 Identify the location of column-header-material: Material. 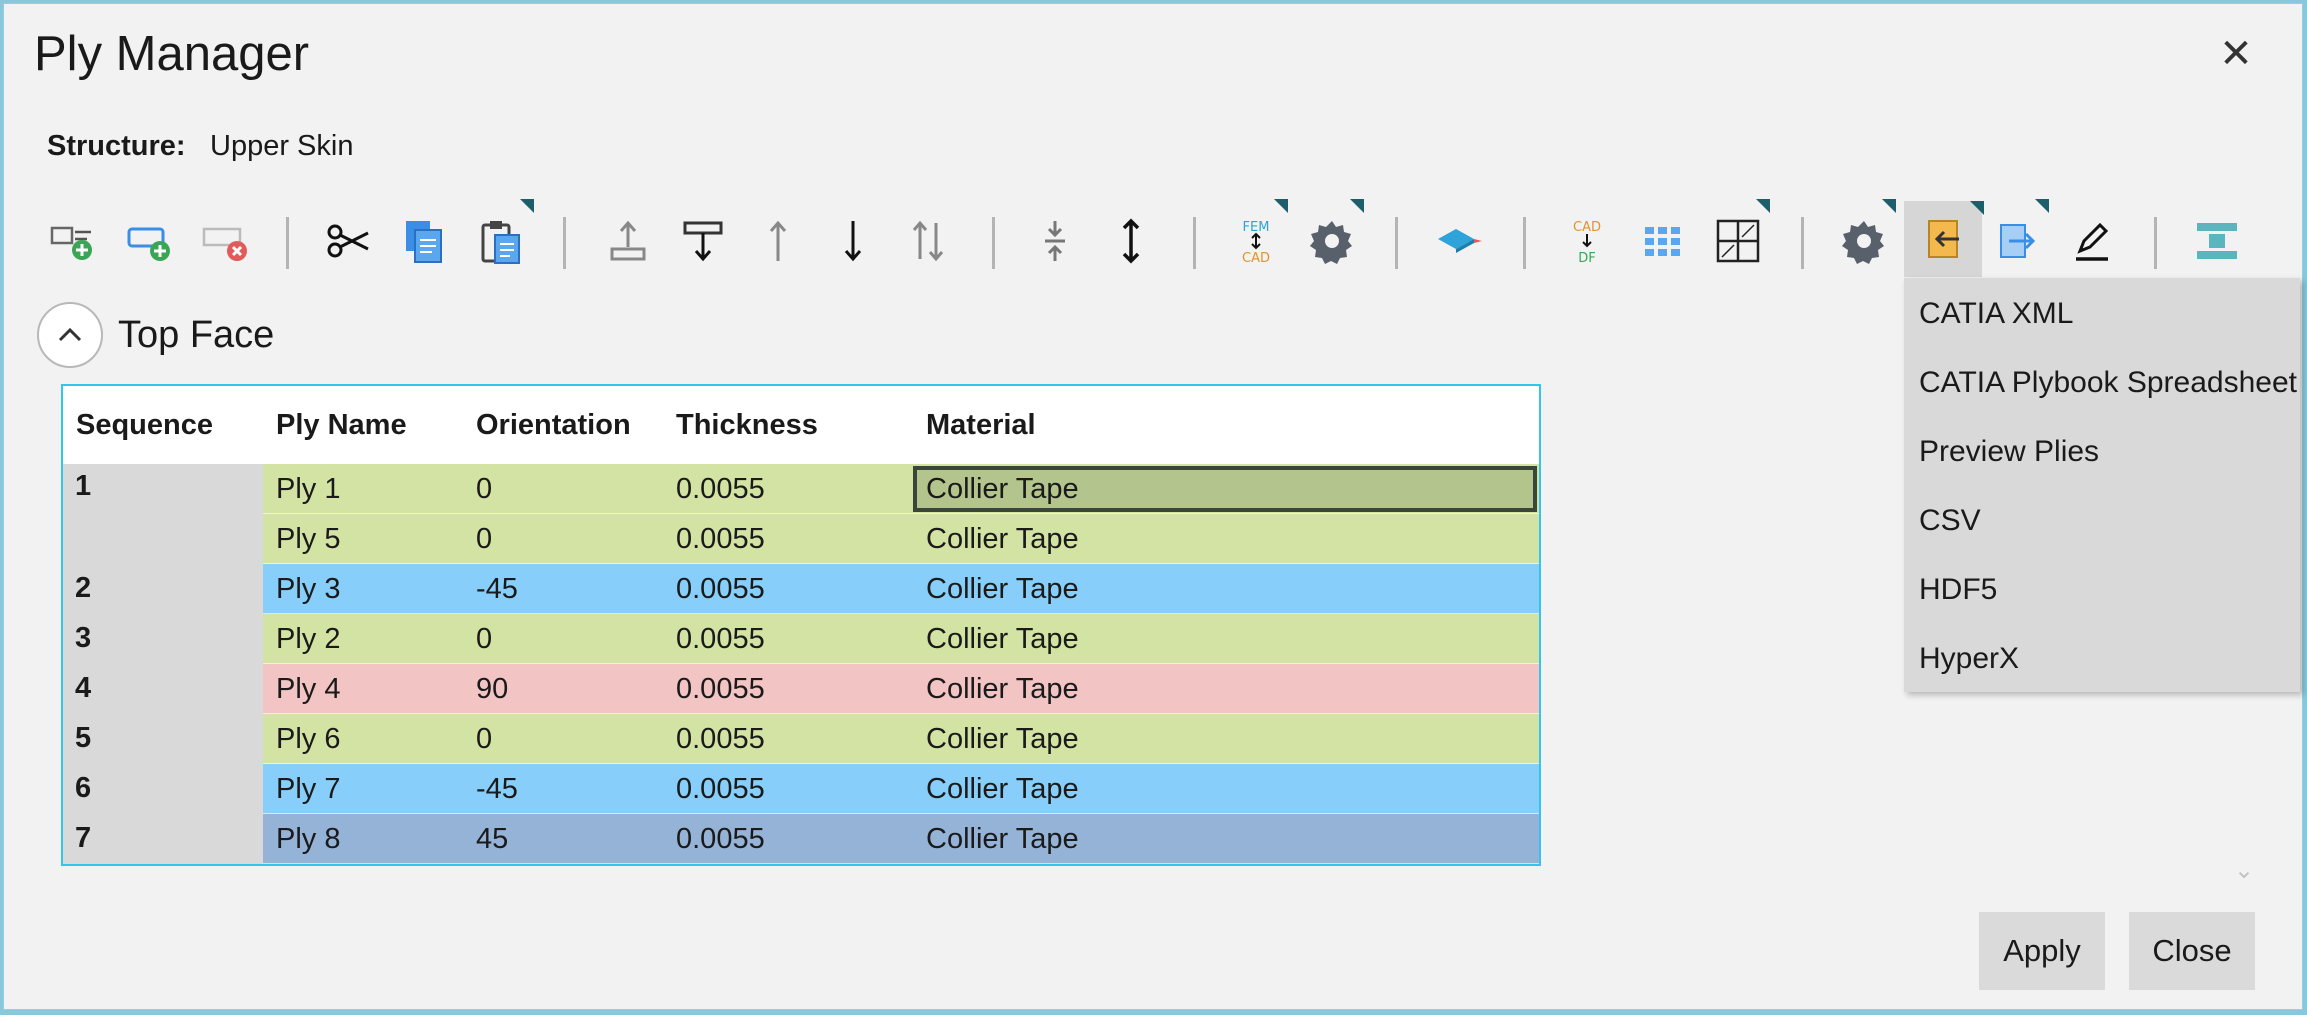
(981, 425).